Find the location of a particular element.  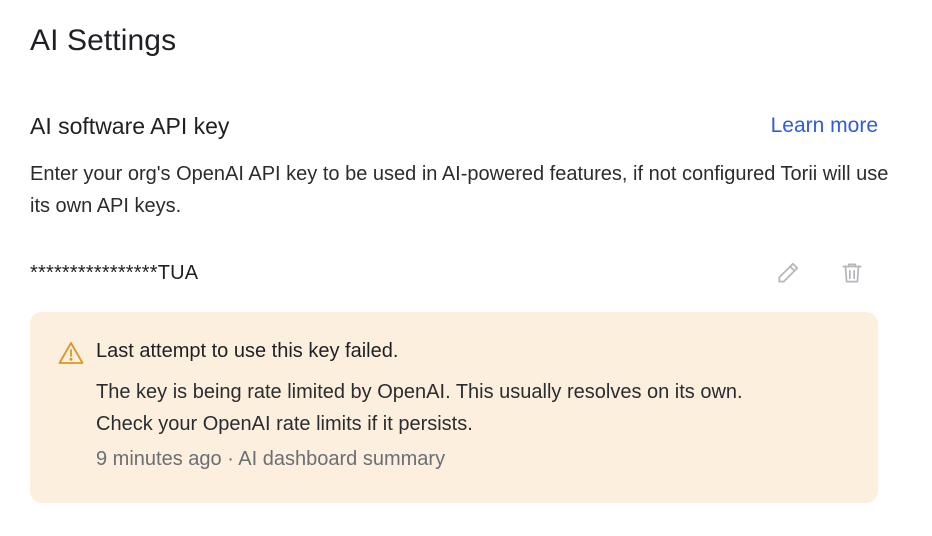

api-key-actions is located at coordinates (820, 273).